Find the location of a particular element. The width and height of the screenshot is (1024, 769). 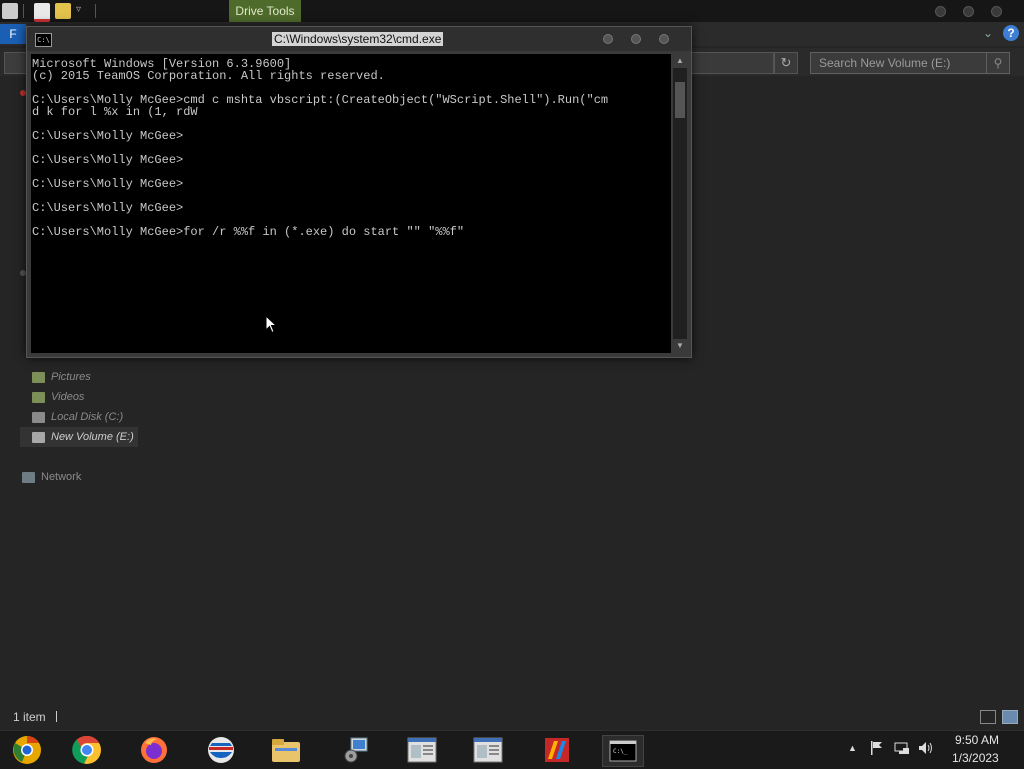

taskbar-command-prompt: C:\_ is located at coordinates (623, 751).